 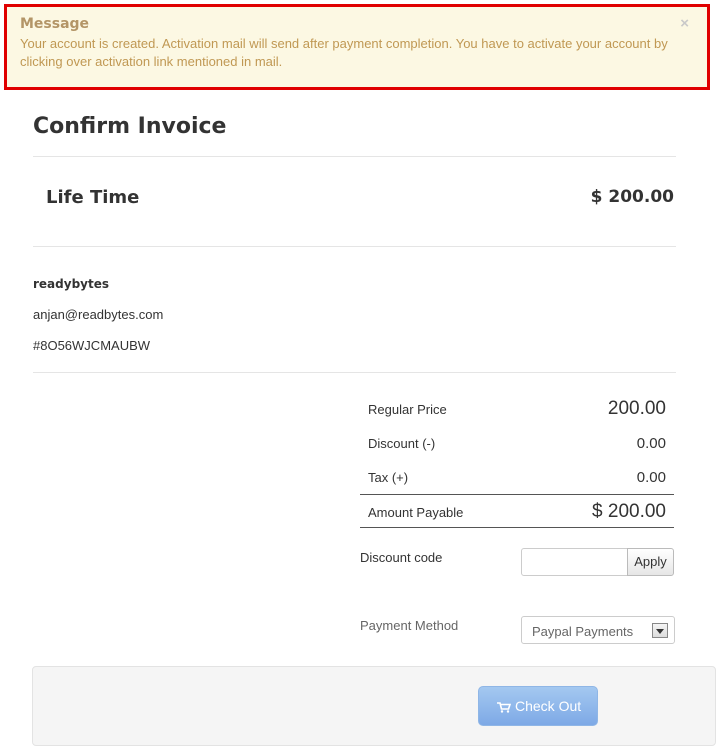 I want to click on amount-payable-row: Amount Payable $ 200.00, so click(x=517, y=511).